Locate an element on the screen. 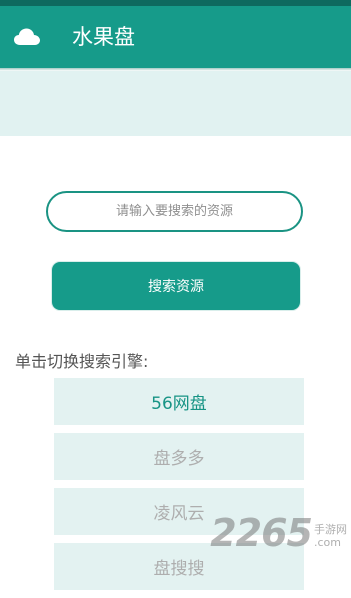 The image size is (351, 598). watermark-number: 2265 is located at coordinates (261, 533).